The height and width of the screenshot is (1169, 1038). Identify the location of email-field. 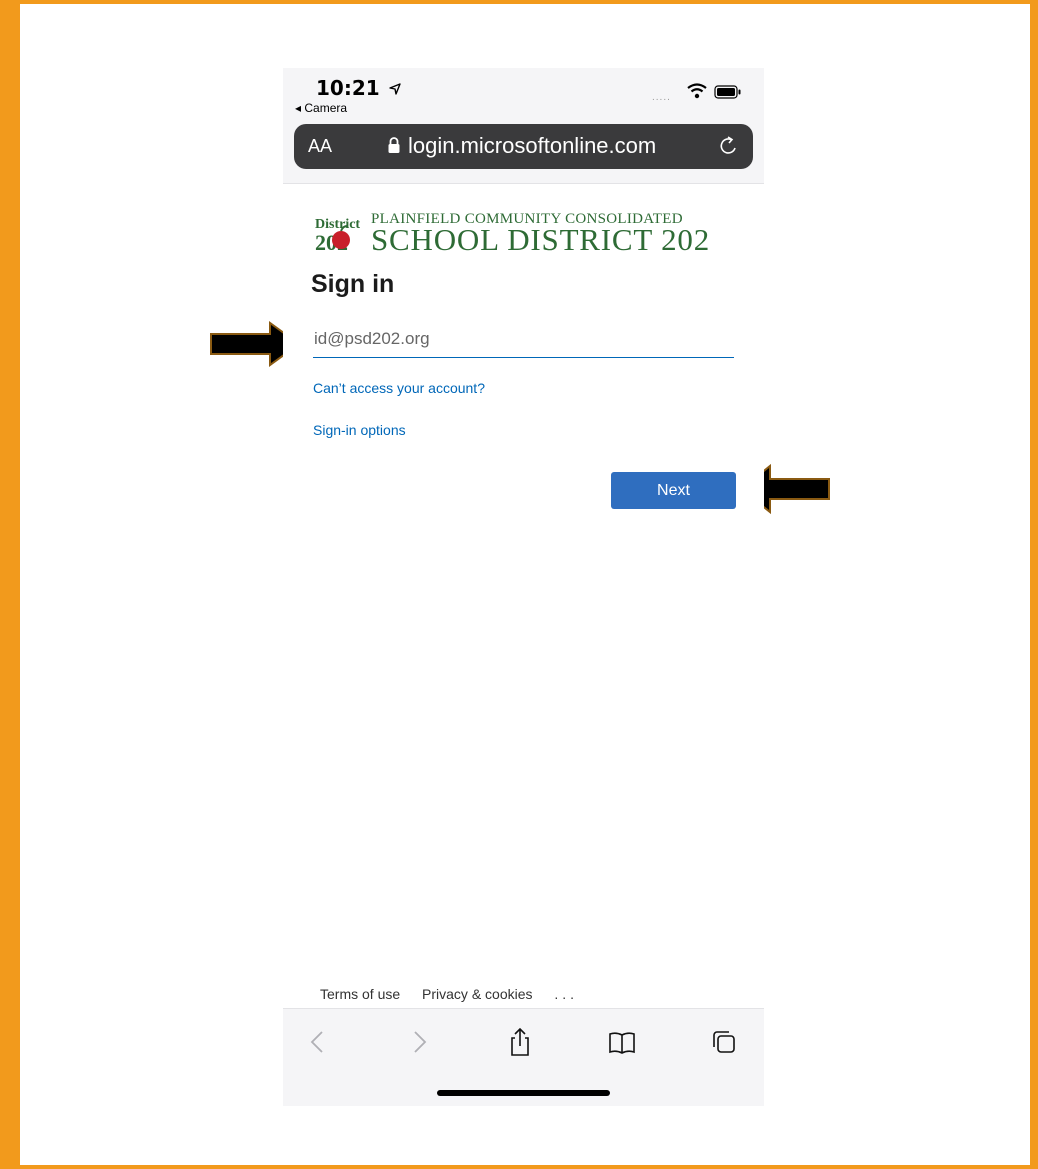
(524, 339).